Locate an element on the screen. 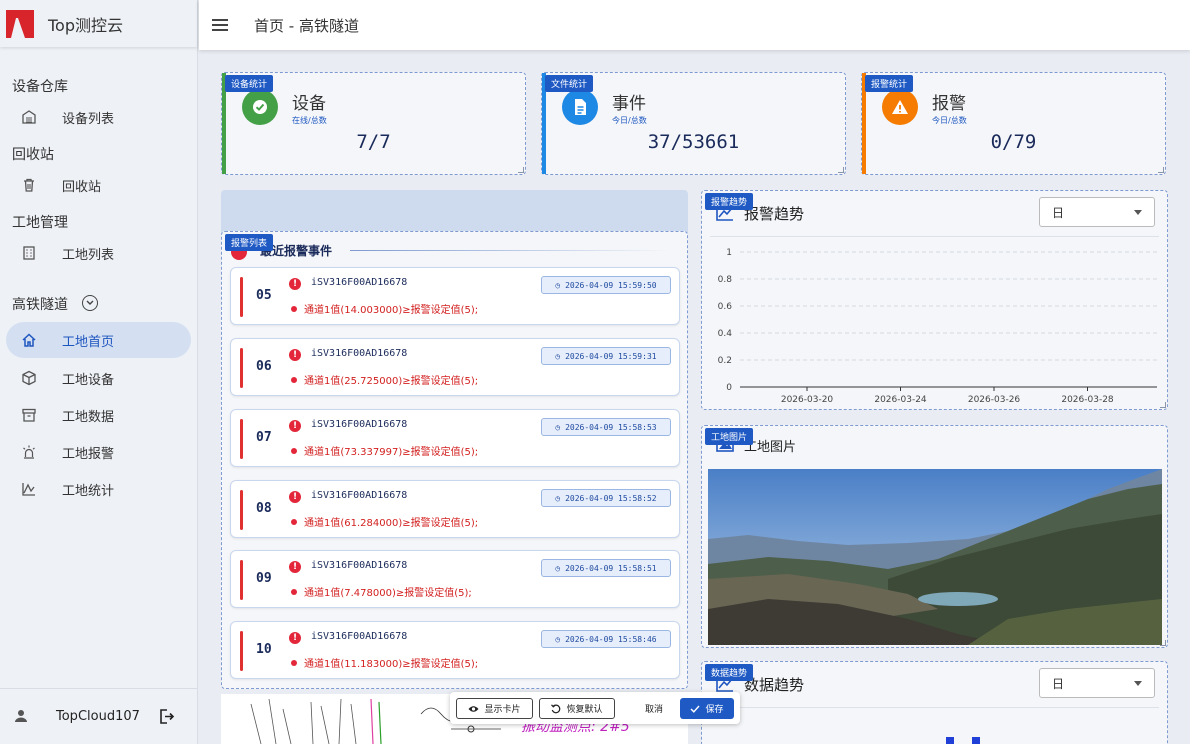 This screenshot has height=744, width=1190. stat-title: 设备 is located at coordinates (309, 104).